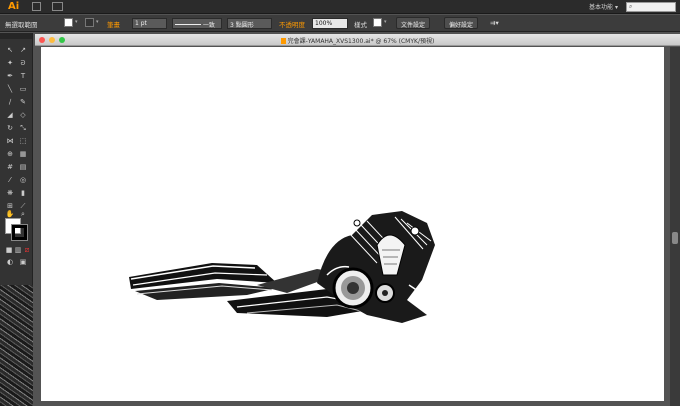 The image size is (680, 406). Describe the element at coordinates (330, 23) in the screenshot. I see `opacity-field: 100%` at that location.